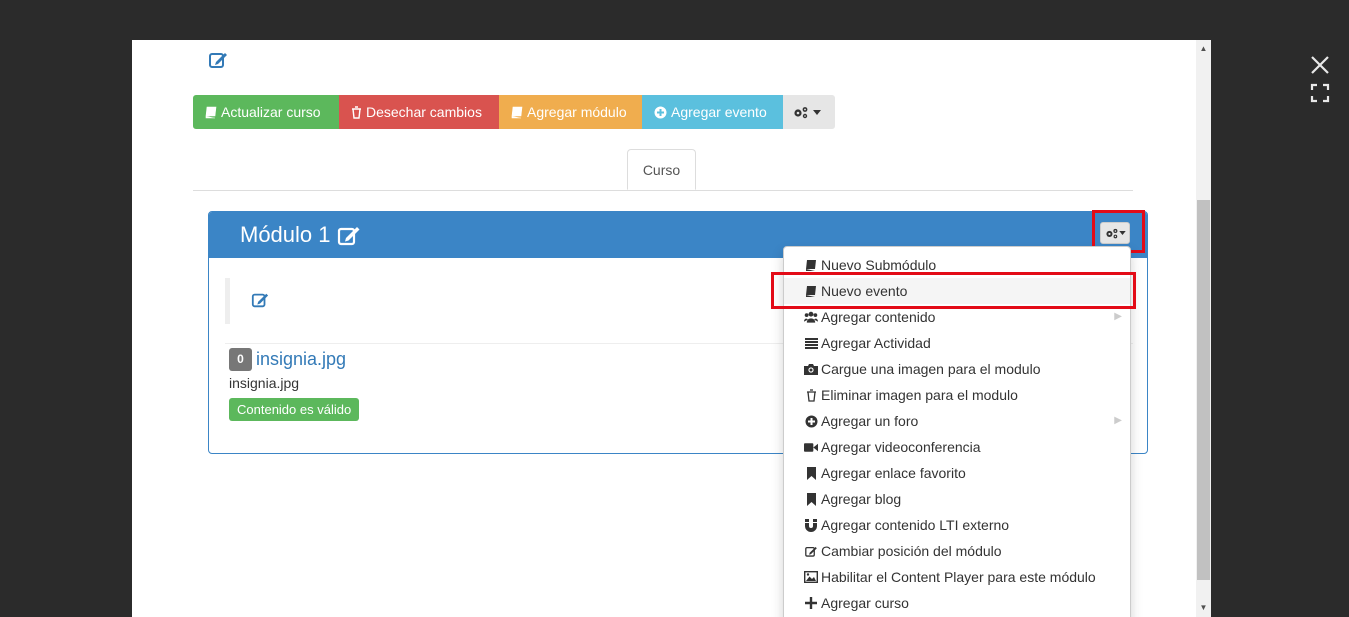 Image resolution: width=1349 pixels, height=617 pixels. Describe the element at coordinates (811, 317) in the screenshot. I see `users-icon` at that location.